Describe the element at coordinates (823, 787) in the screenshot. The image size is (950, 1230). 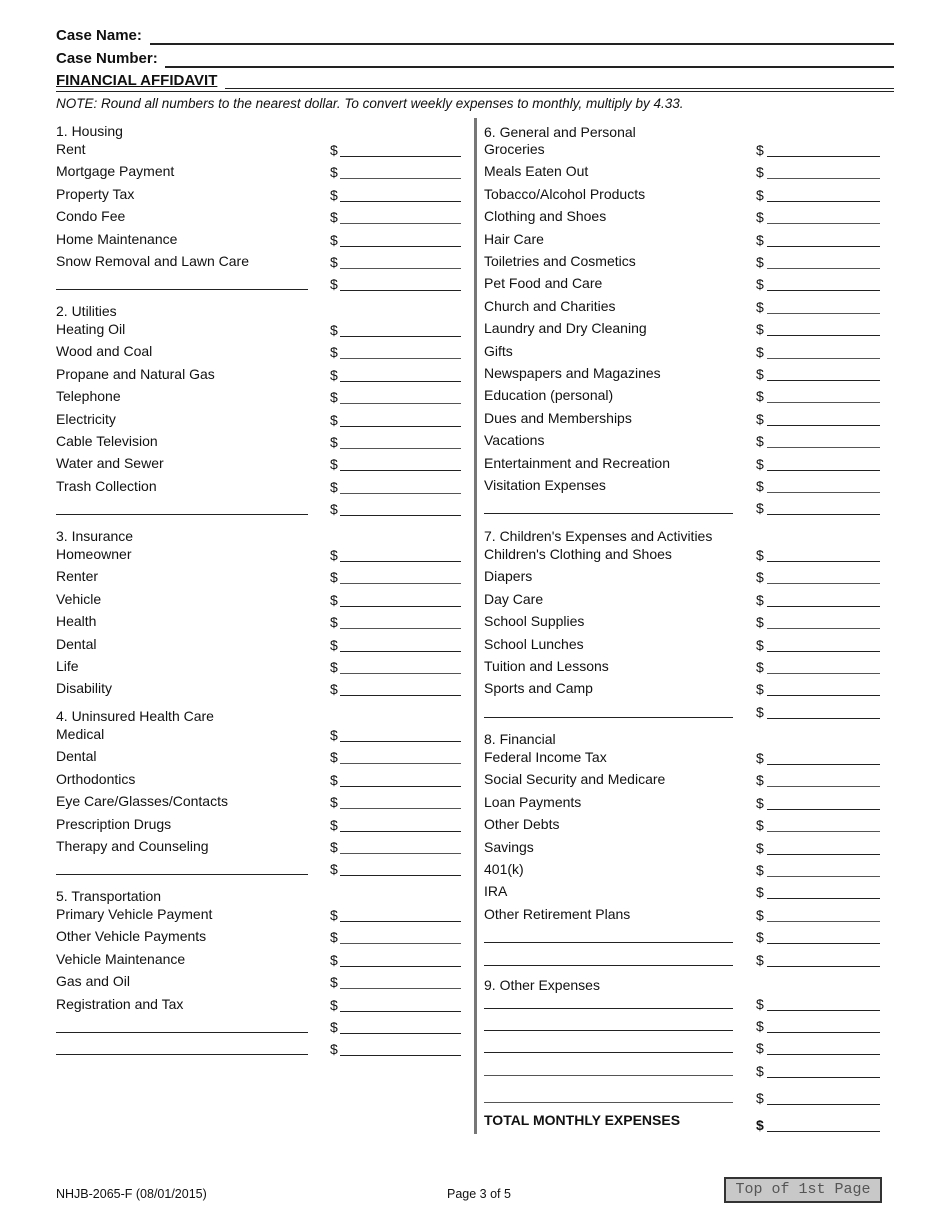
I see `social-security-and-medicare-amount-field` at that location.